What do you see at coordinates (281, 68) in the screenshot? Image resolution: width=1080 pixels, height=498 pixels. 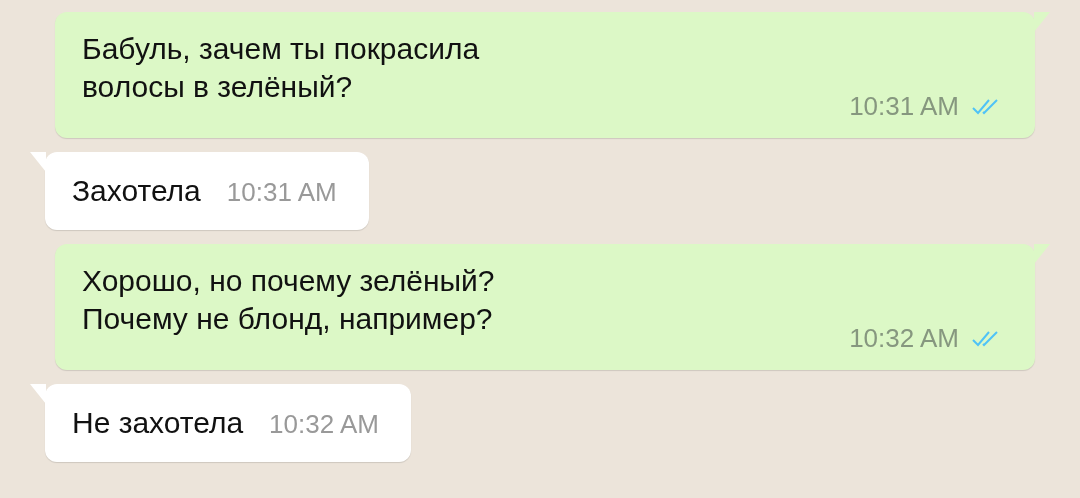 I see `message-text: Бабуль, зачем ты покрасила волосы в зелёный?` at bounding box center [281, 68].